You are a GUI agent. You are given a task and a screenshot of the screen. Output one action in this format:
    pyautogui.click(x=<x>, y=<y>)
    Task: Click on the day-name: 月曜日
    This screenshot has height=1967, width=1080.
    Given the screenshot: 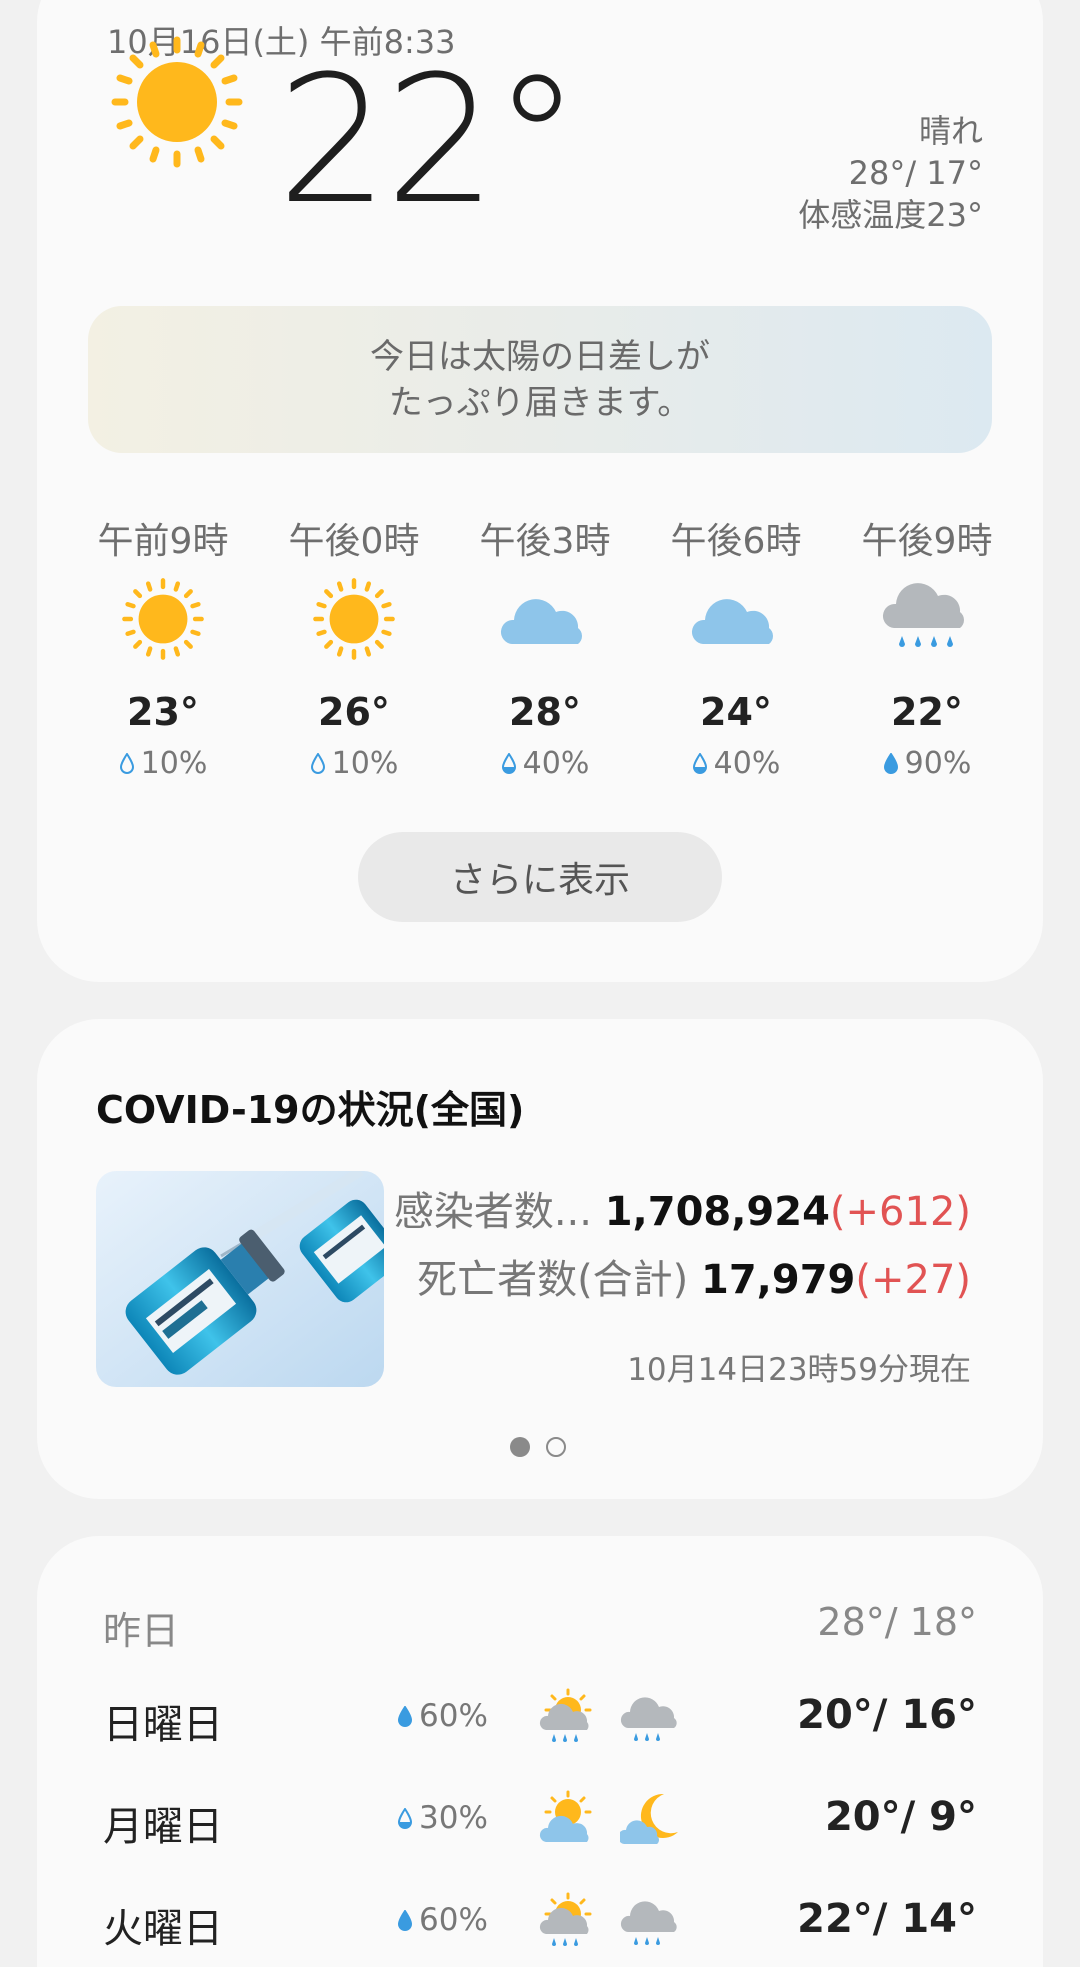 What is the action you would take?
    pyautogui.click(x=163, y=1827)
    